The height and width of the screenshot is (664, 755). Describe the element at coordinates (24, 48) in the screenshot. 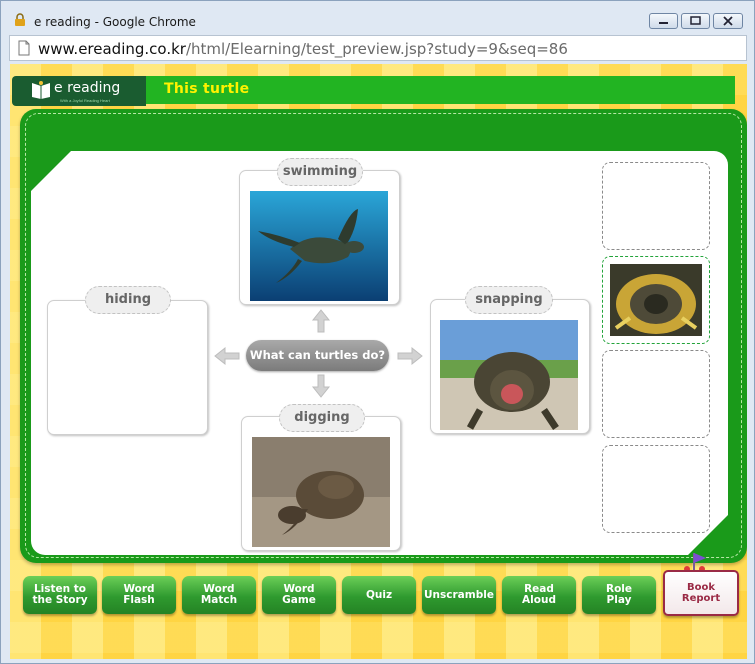

I see `page-icon` at that location.